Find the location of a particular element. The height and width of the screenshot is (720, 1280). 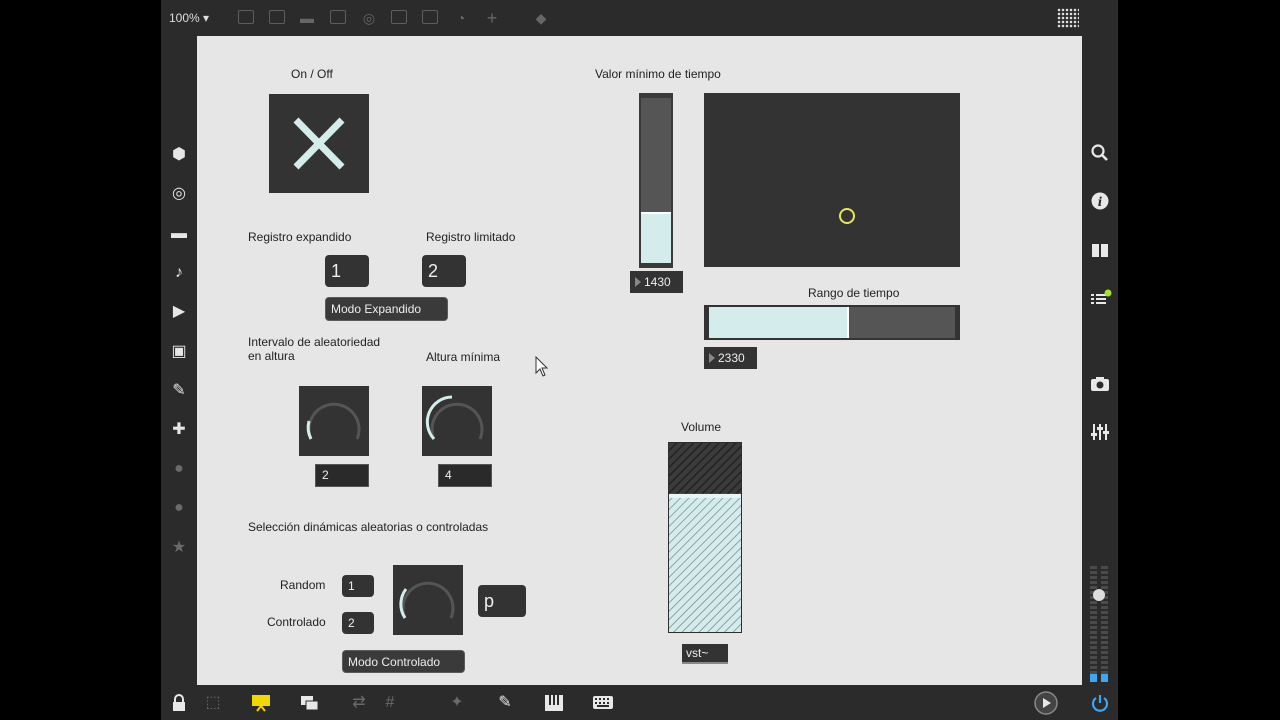

altura-number: 4 is located at coordinates (465, 475).